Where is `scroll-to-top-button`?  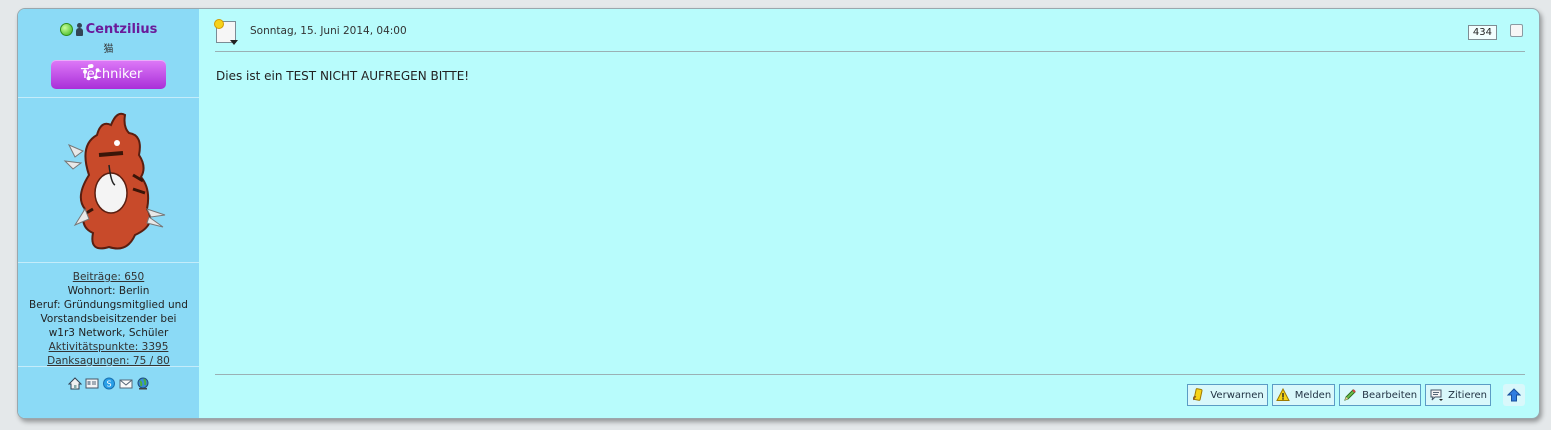
scroll-to-top-button is located at coordinates (1514, 395).